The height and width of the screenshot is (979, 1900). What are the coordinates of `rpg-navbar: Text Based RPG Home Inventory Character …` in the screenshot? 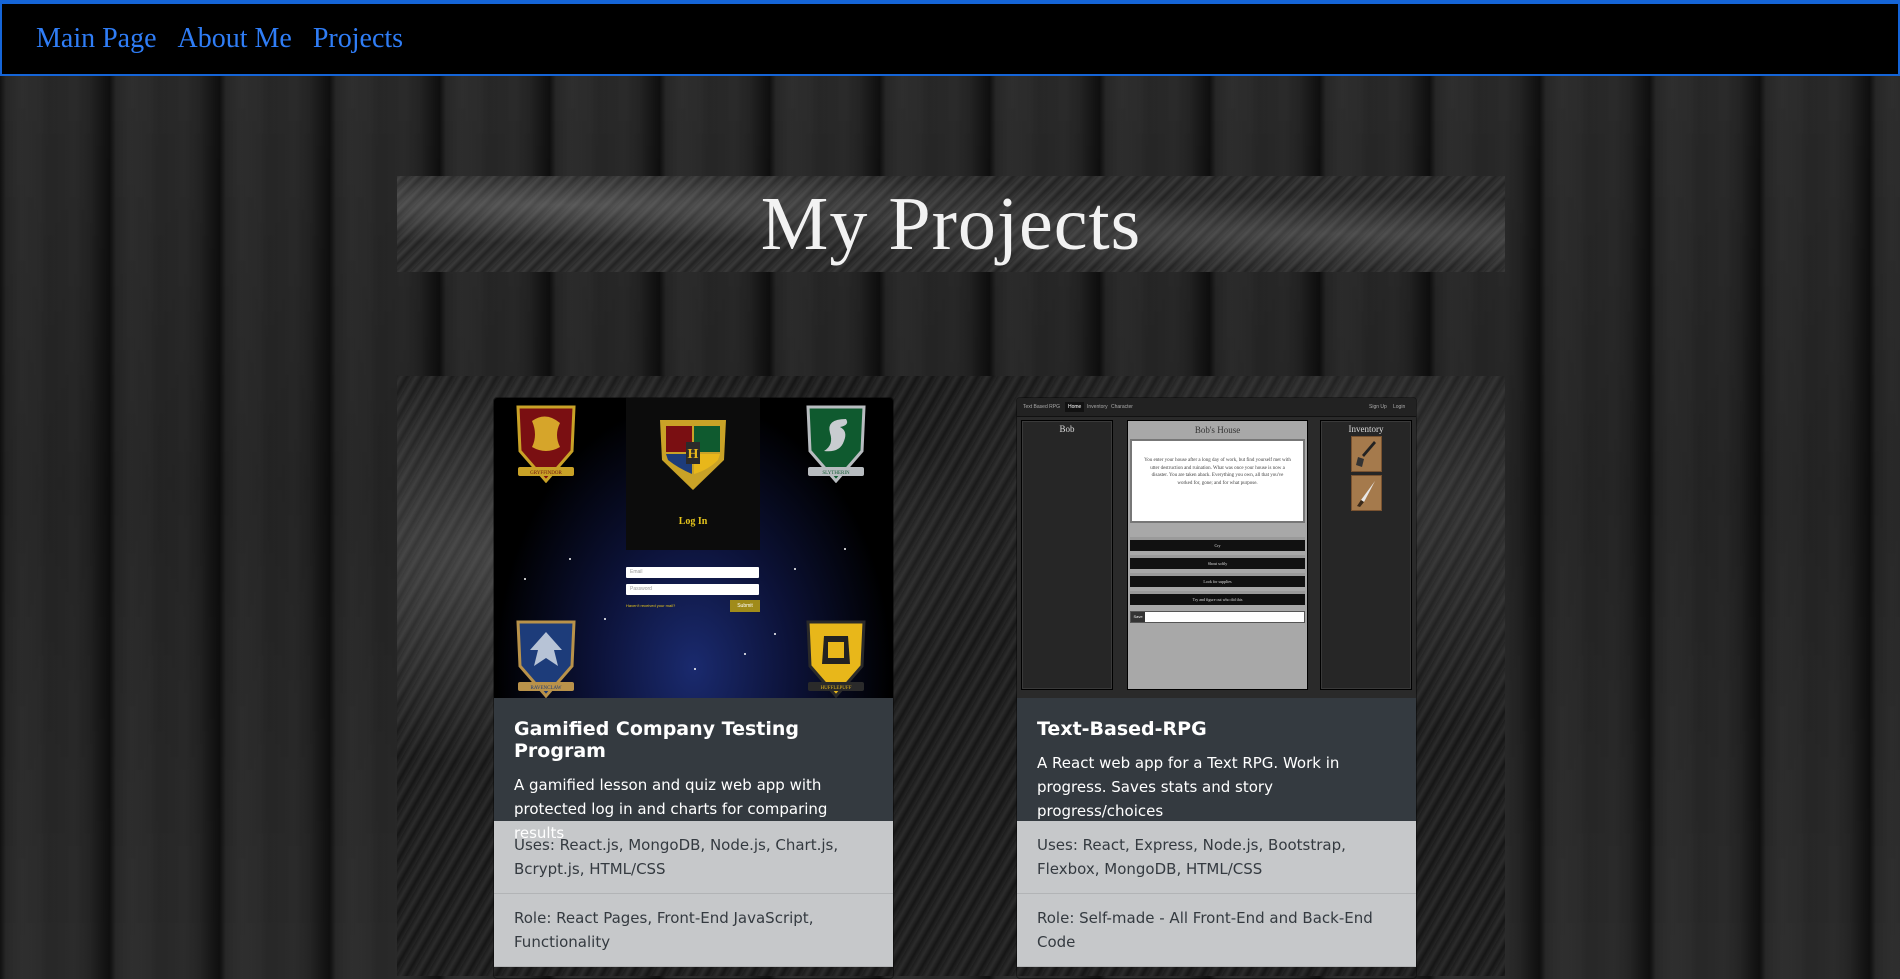 It's located at (1216, 407).